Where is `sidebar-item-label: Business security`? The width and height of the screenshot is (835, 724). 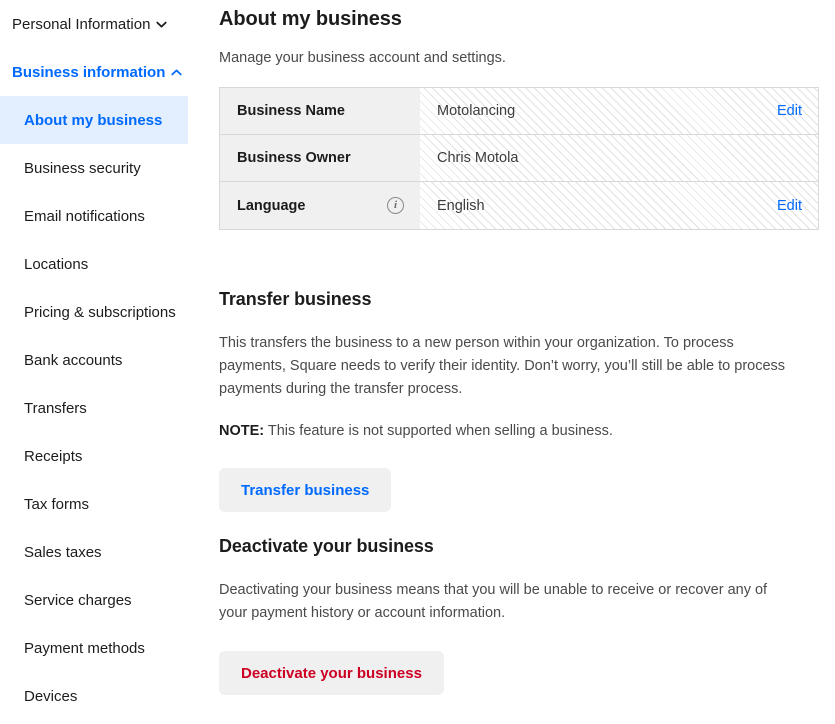
sidebar-item-label: Business security is located at coordinates (82, 168).